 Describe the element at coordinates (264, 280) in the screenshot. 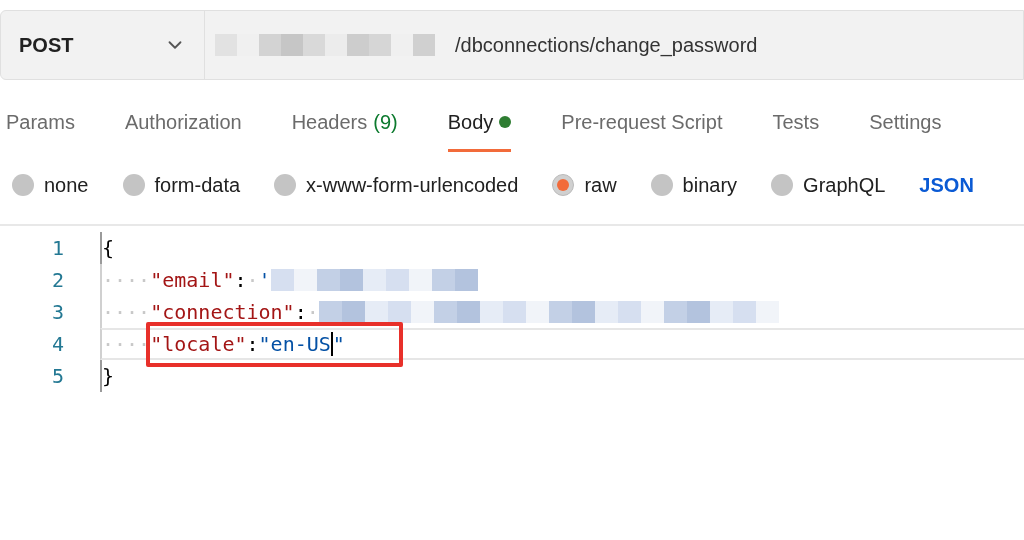

I see `json-string: '` at that location.